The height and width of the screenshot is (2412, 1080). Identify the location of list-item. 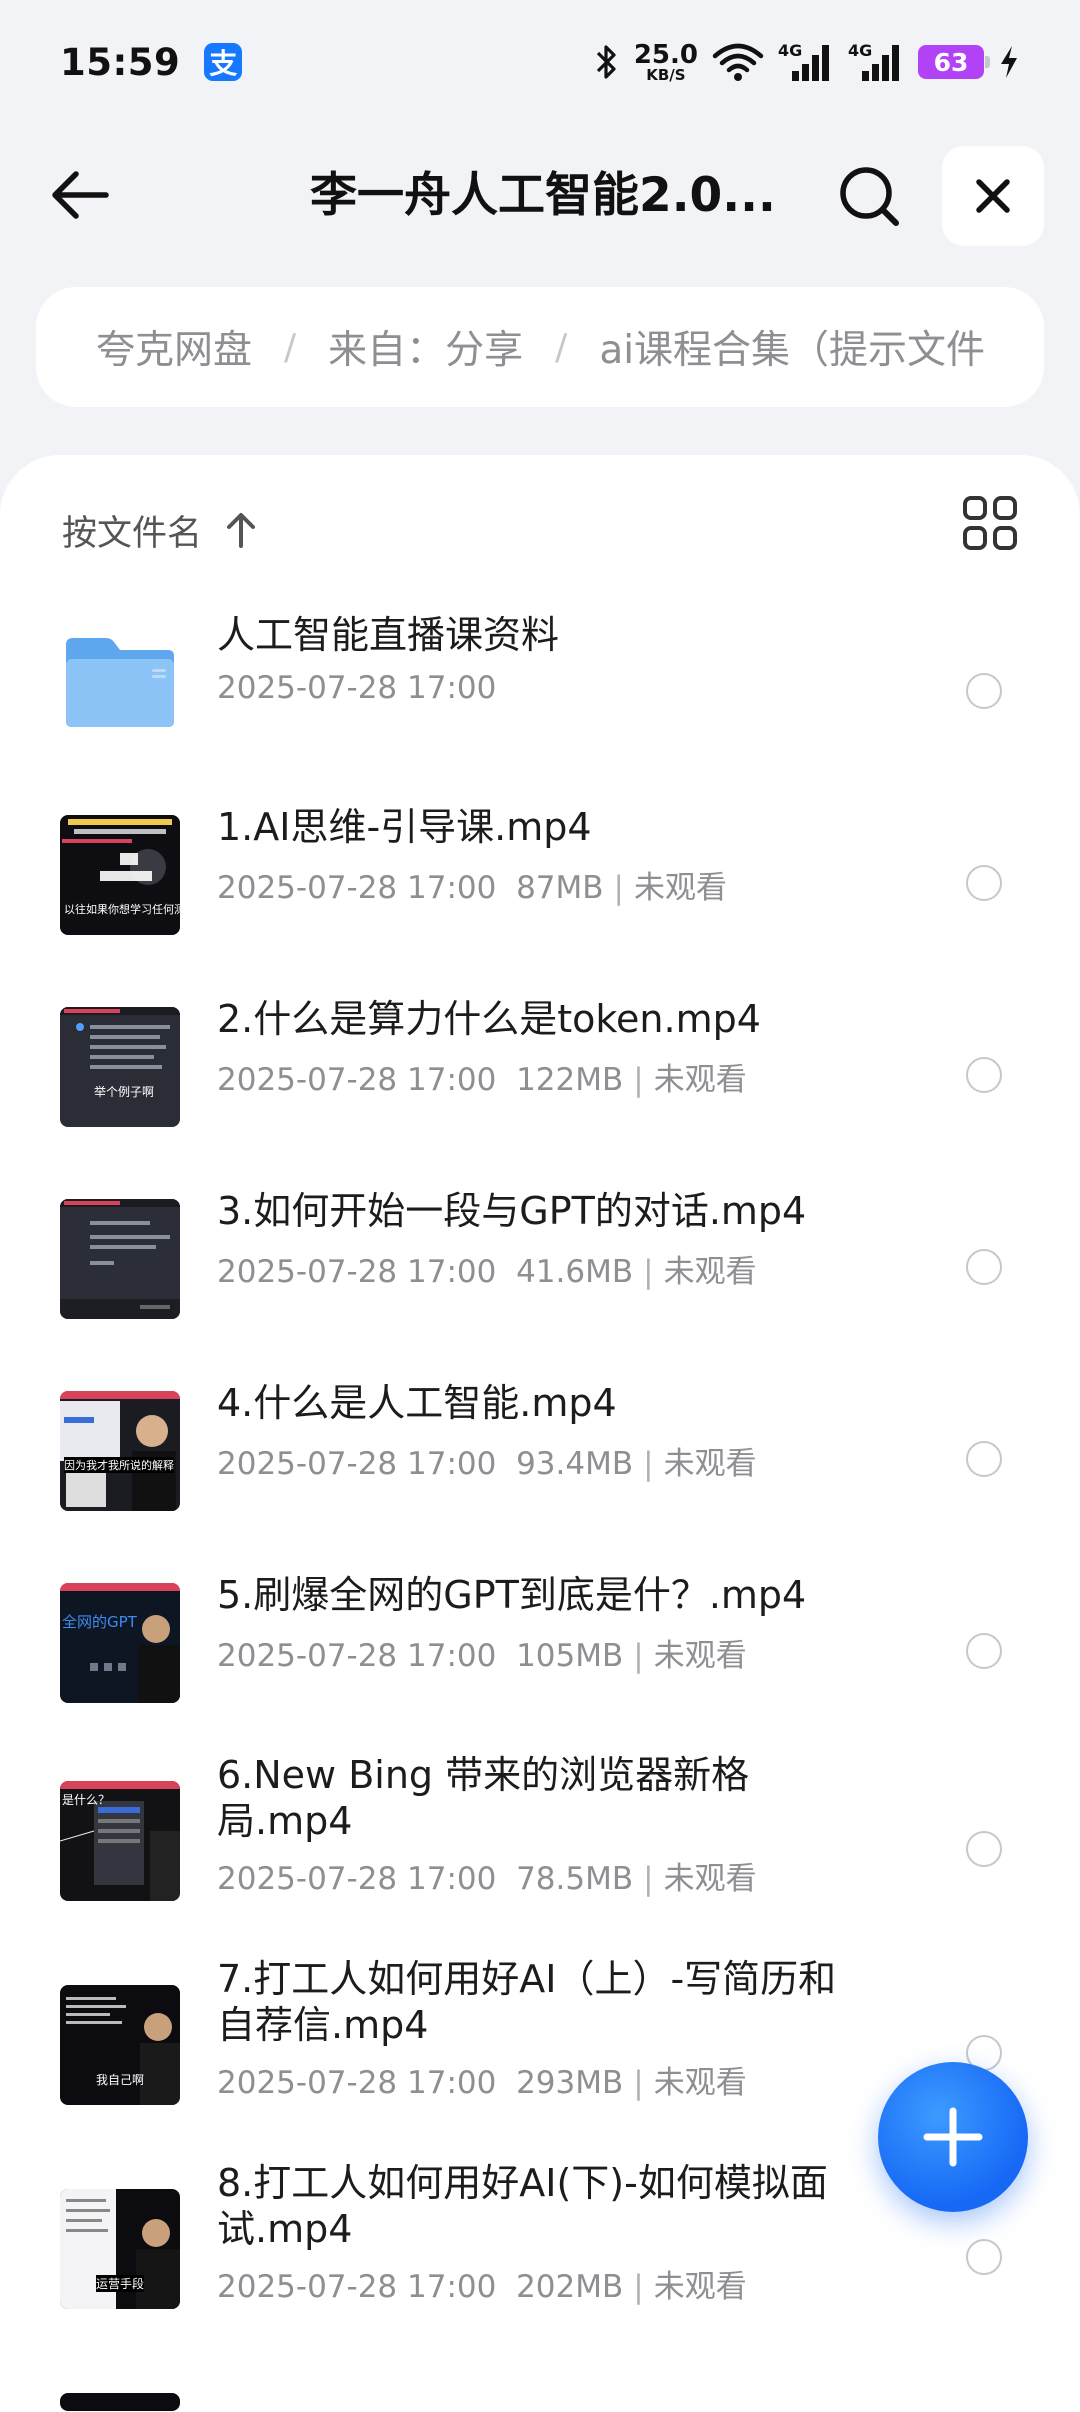
(540, 2381).